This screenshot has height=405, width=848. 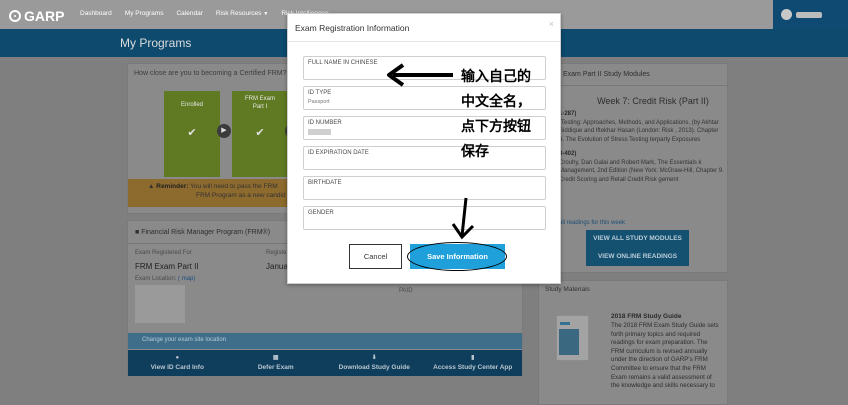 What do you see at coordinates (177, 367) in the screenshot?
I see `action-label: View ID Card Info` at bounding box center [177, 367].